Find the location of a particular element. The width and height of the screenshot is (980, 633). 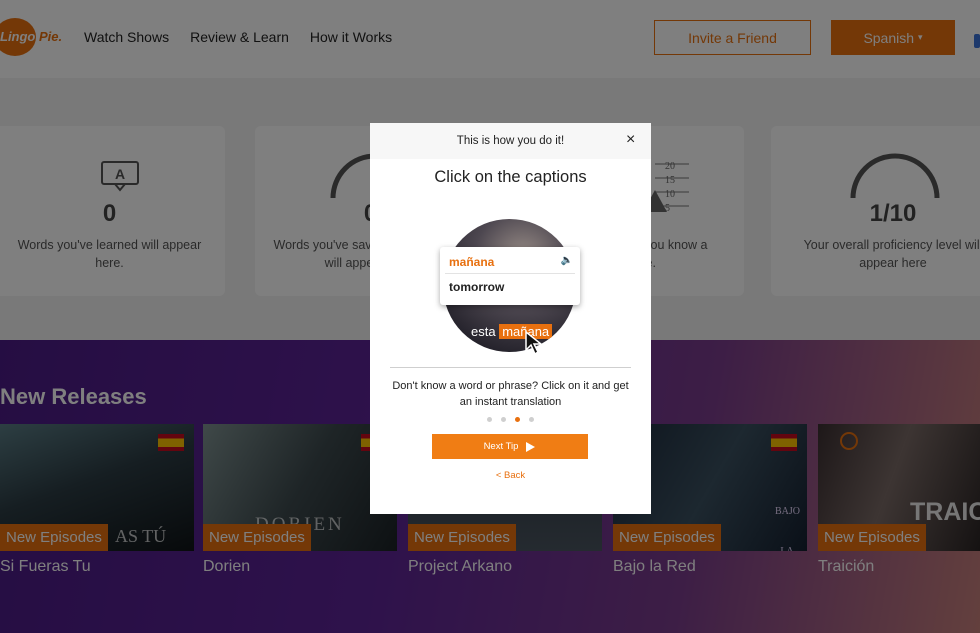

back-link: < Back is located at coordinates (510, 475).